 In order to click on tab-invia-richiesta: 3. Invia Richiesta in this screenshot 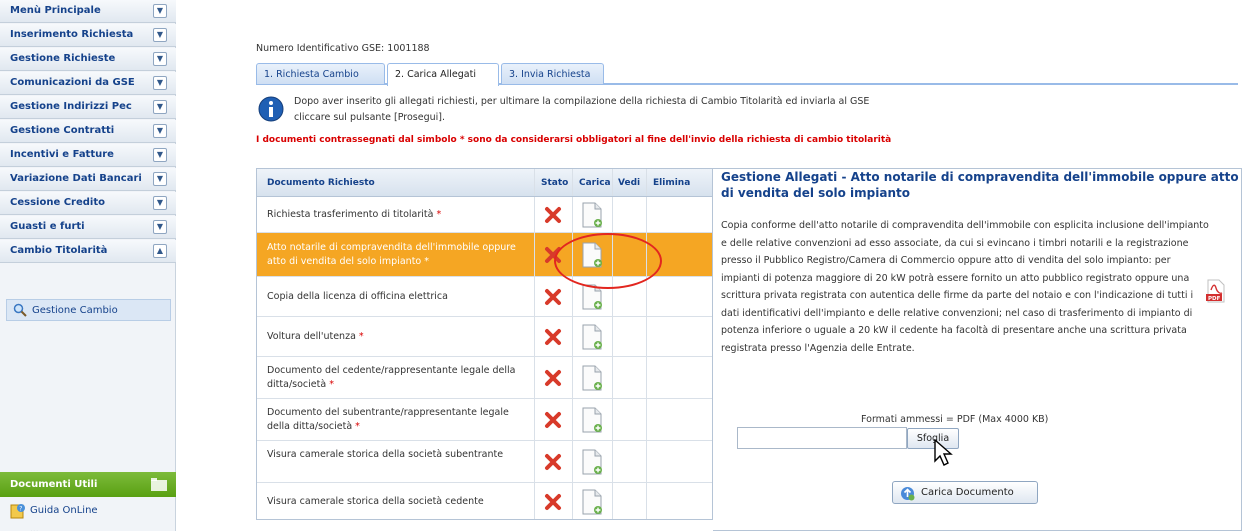, I will do `click(552, 73)`.